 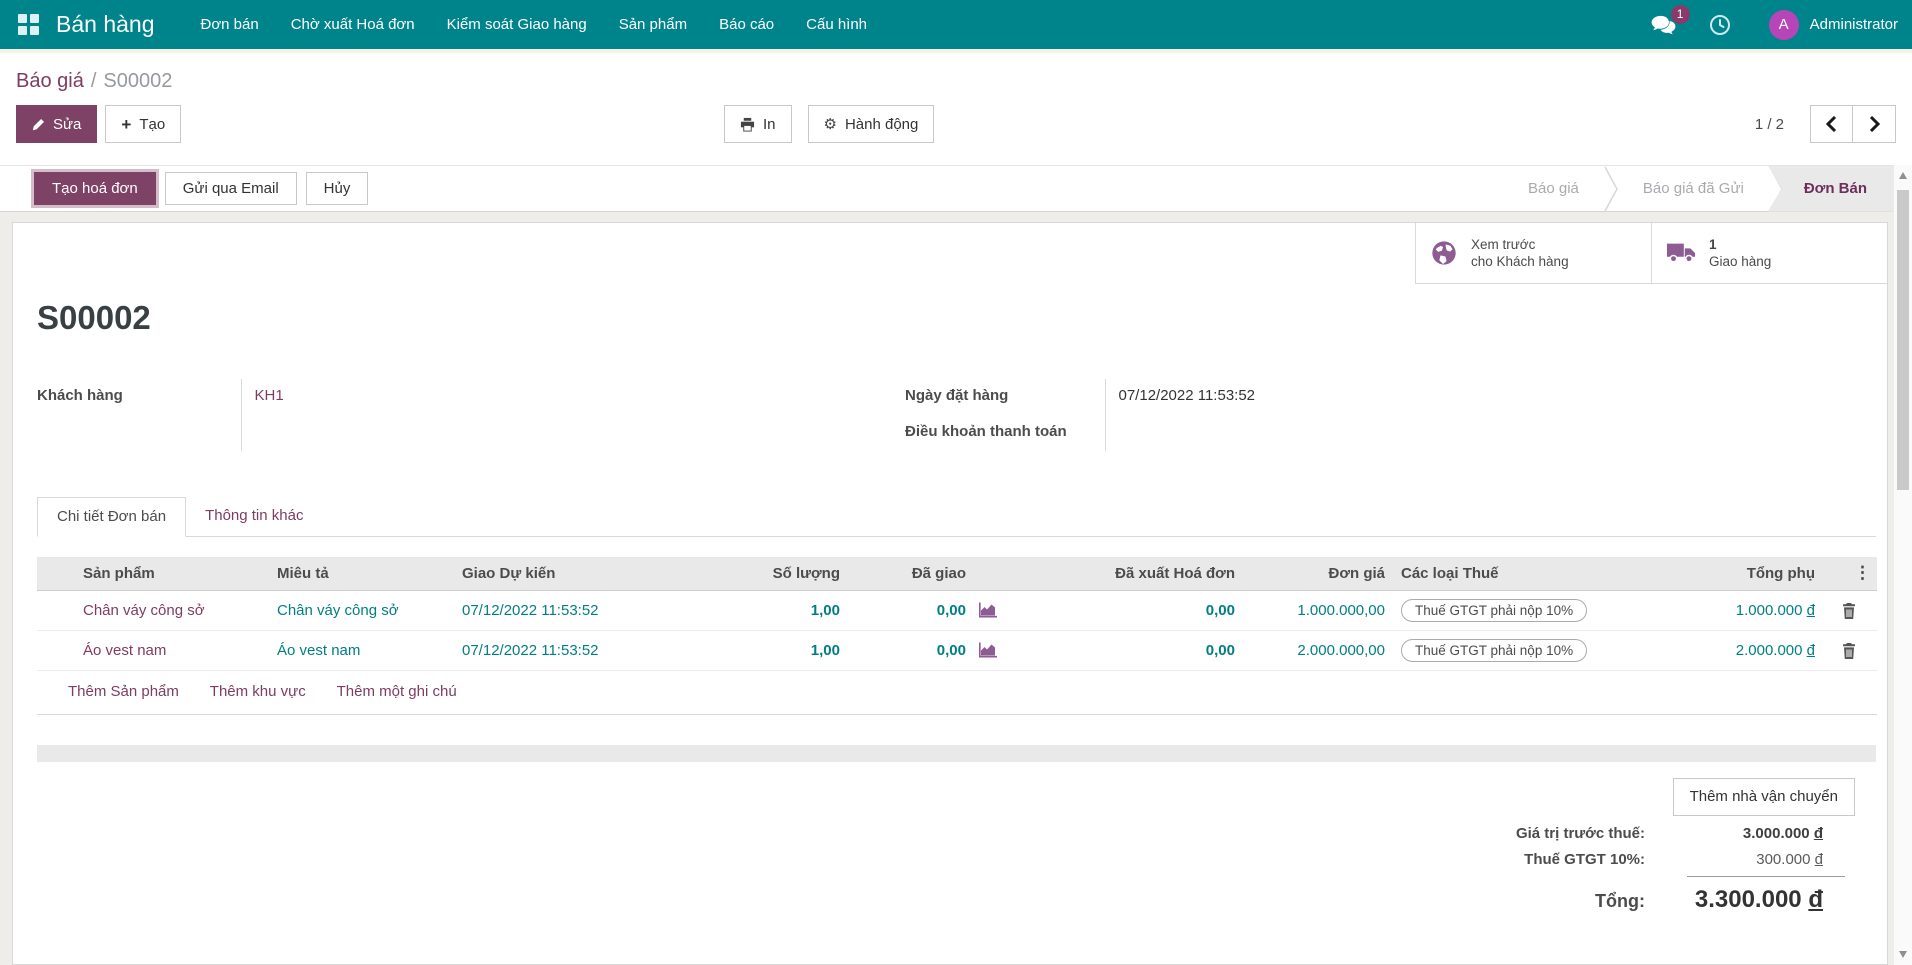 What do you see at coordinates (105, 24) in the screenshot?
I see `app-brand: Bán hàng` at bounding box center [105, 24].